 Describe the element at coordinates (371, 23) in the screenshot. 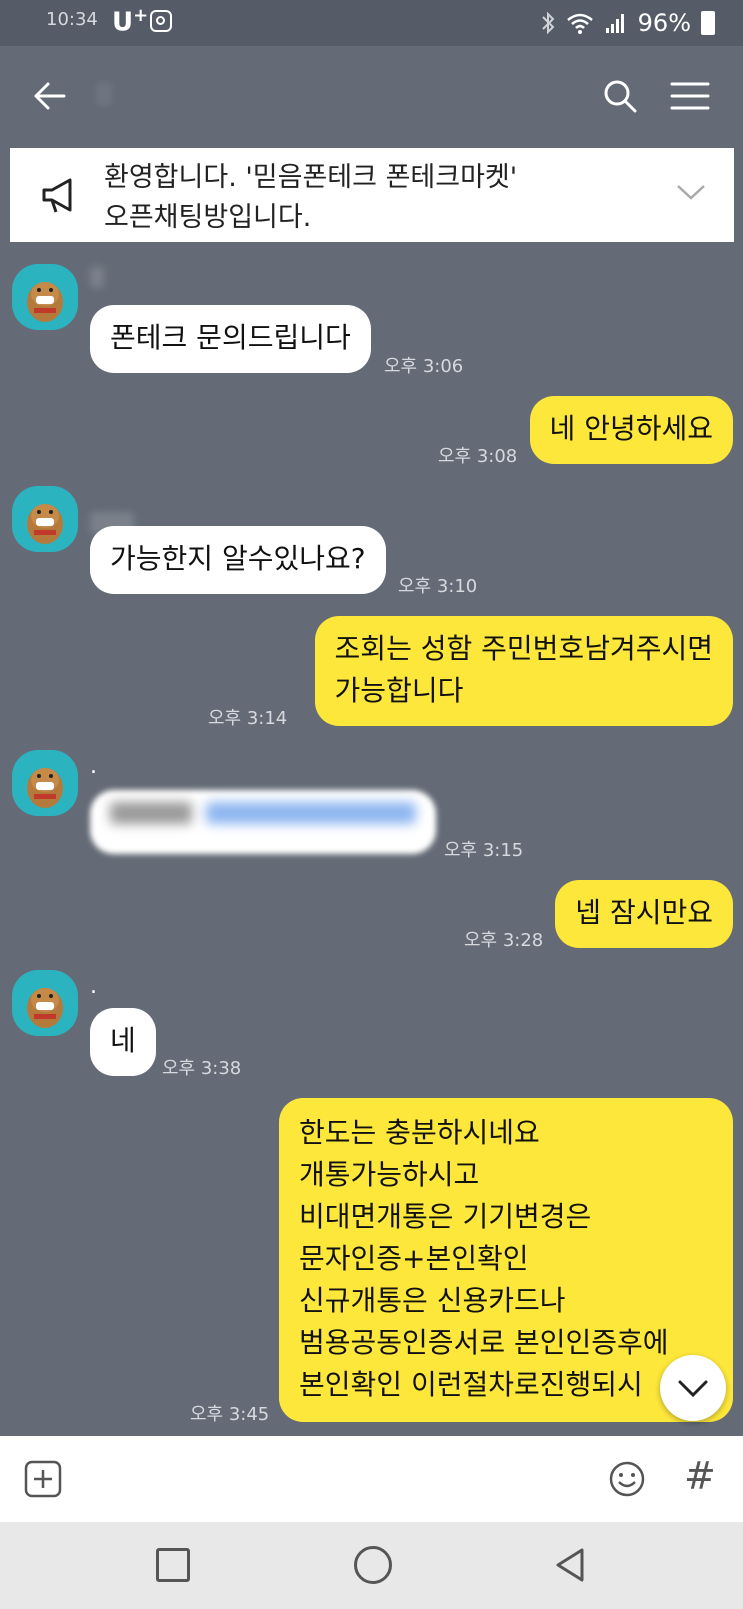

I see `status-bar: 10:34 U+ 96%` at that location.